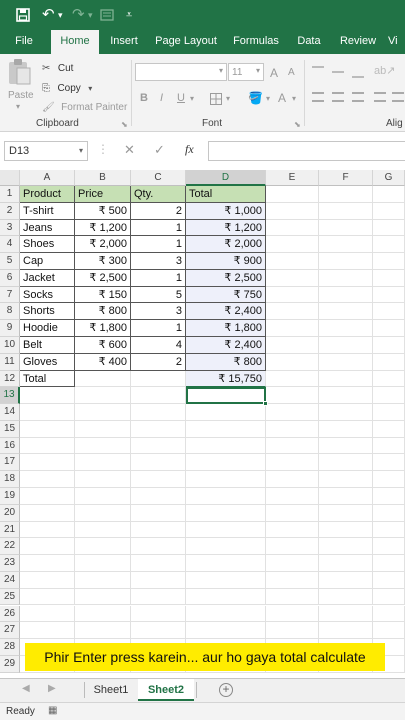 The image size is (405, 720). I want to click on cell-a14, so click(47, 412).